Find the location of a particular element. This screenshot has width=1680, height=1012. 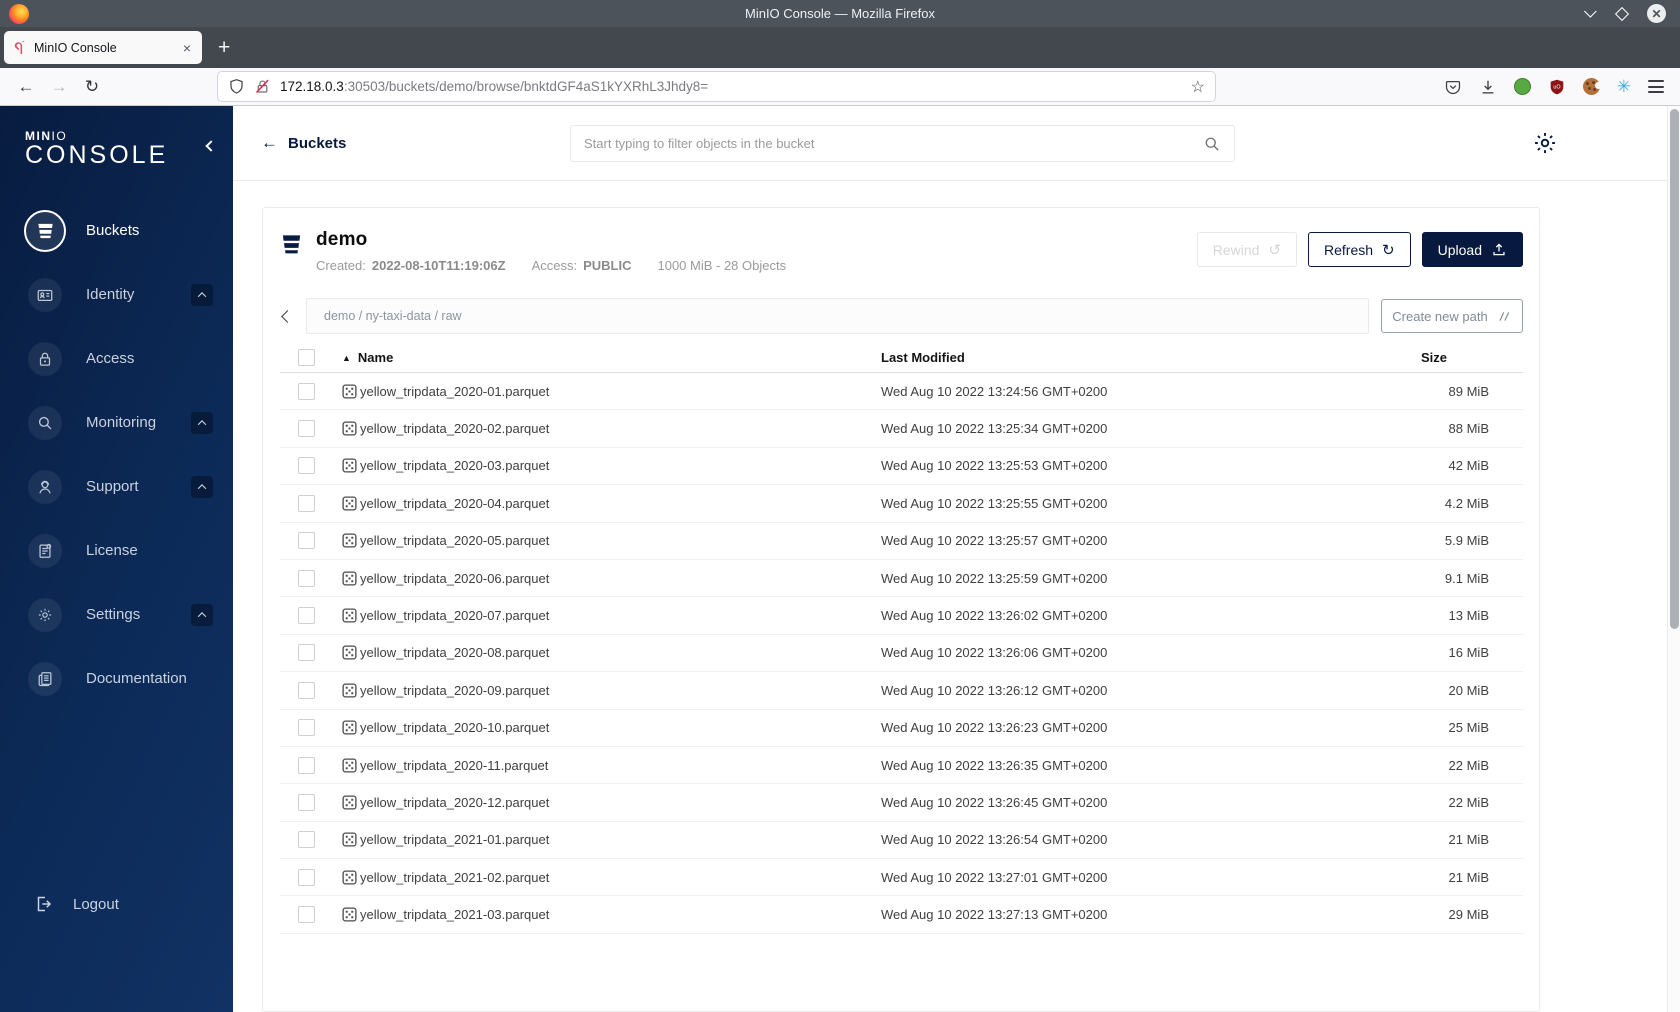

search-input is located at coordinates (893, 143).